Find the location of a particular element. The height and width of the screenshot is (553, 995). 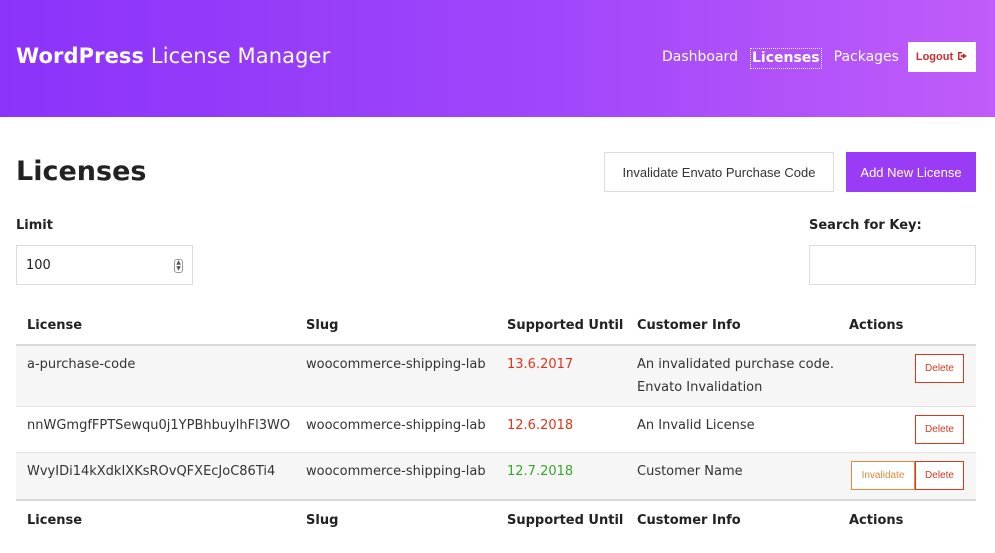

main-nav: Dashboard Licenses Packages is located at coordinates (786, 58).